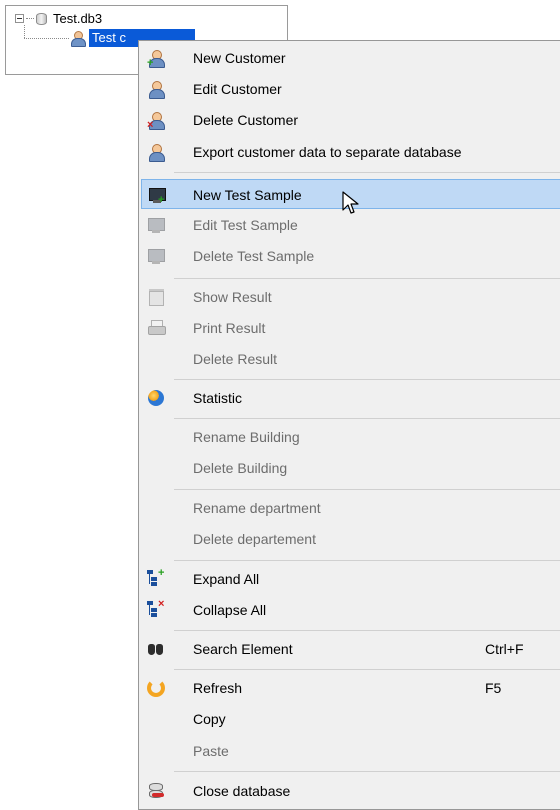 This screenshot has width=560, height=810. I want to click on menu-item-label: Rename department, so click(257, 508).